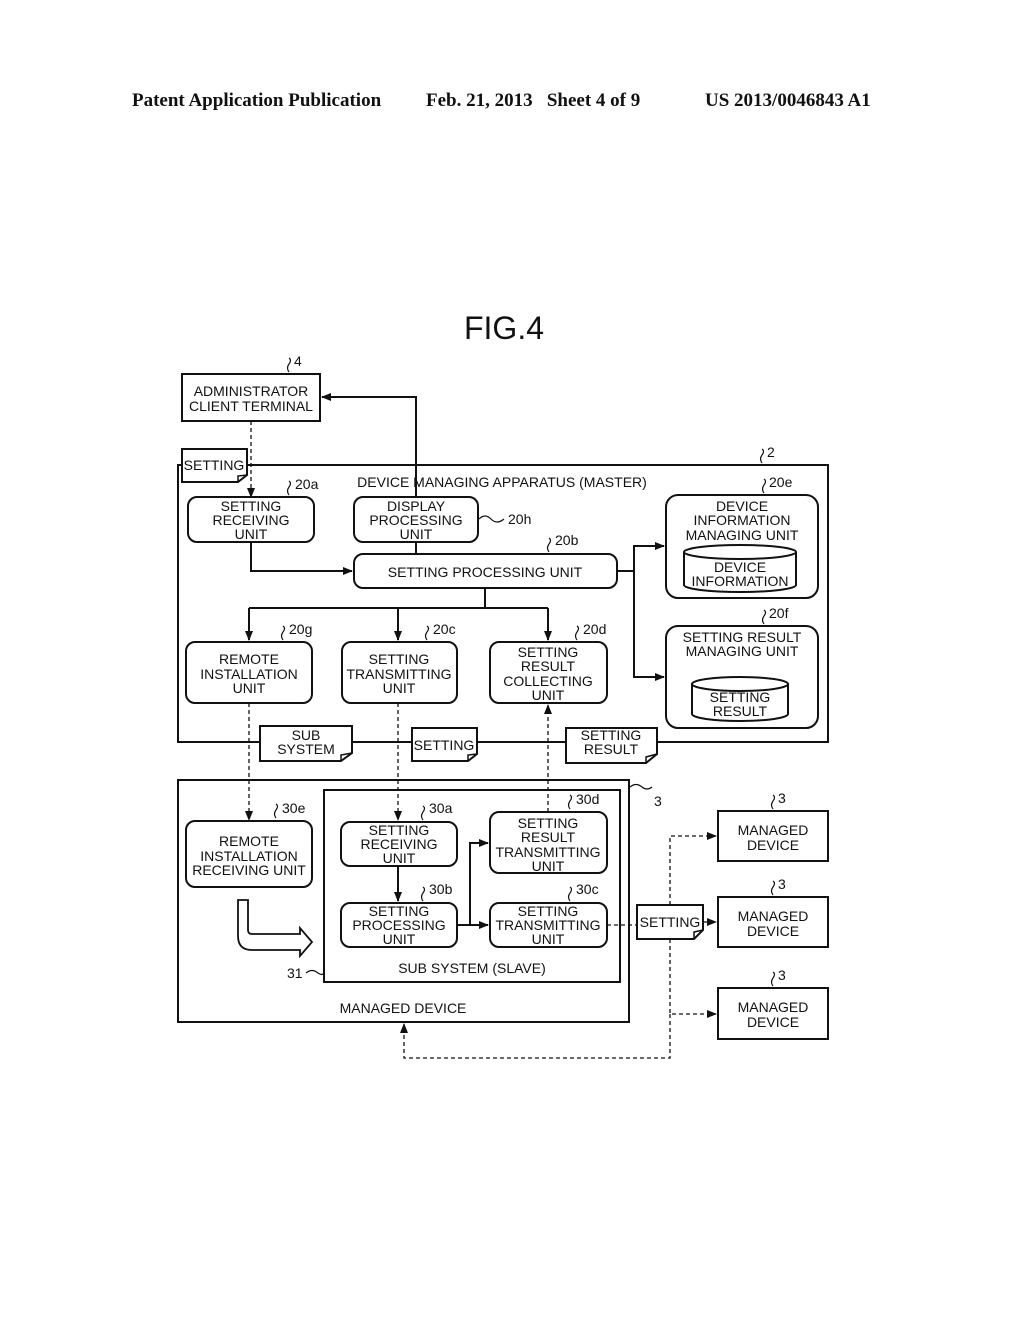 The height and width of the screenshot is (1320, 1024). Describe the element at coordinates (587, 889) in the screenshot. I see `svg-text: 30c` at that location.